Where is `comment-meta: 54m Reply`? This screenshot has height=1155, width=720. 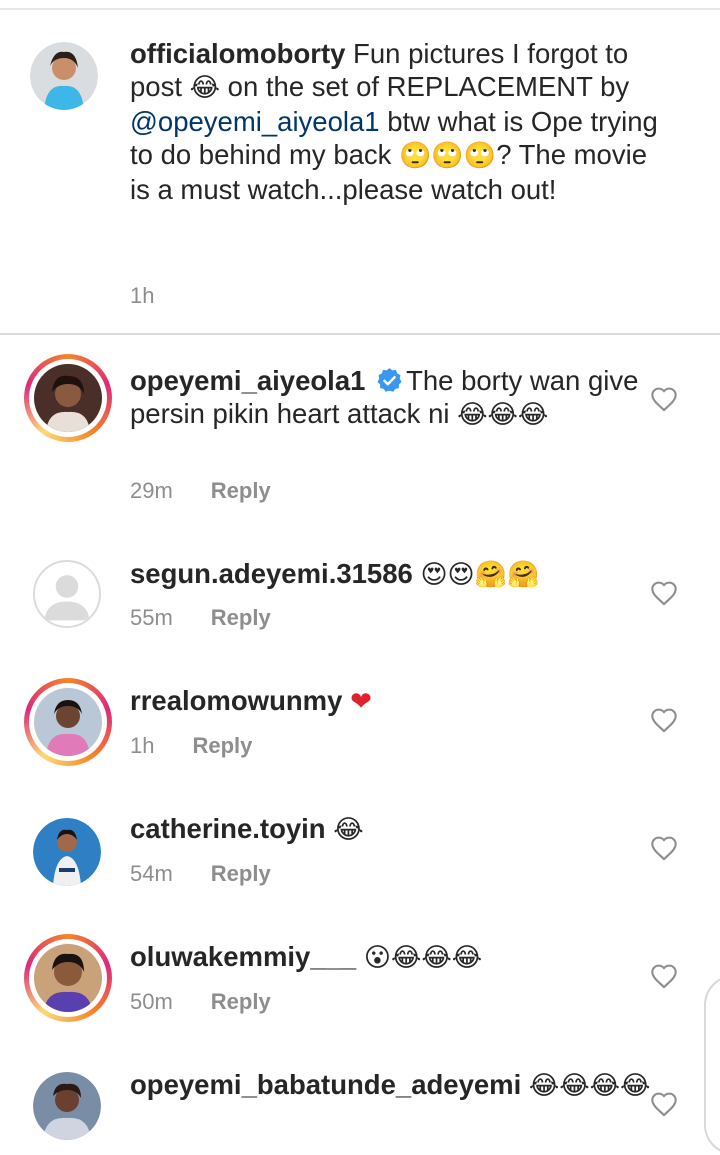 comment-meta: 54m Reply is located at coordinates (200, 874).